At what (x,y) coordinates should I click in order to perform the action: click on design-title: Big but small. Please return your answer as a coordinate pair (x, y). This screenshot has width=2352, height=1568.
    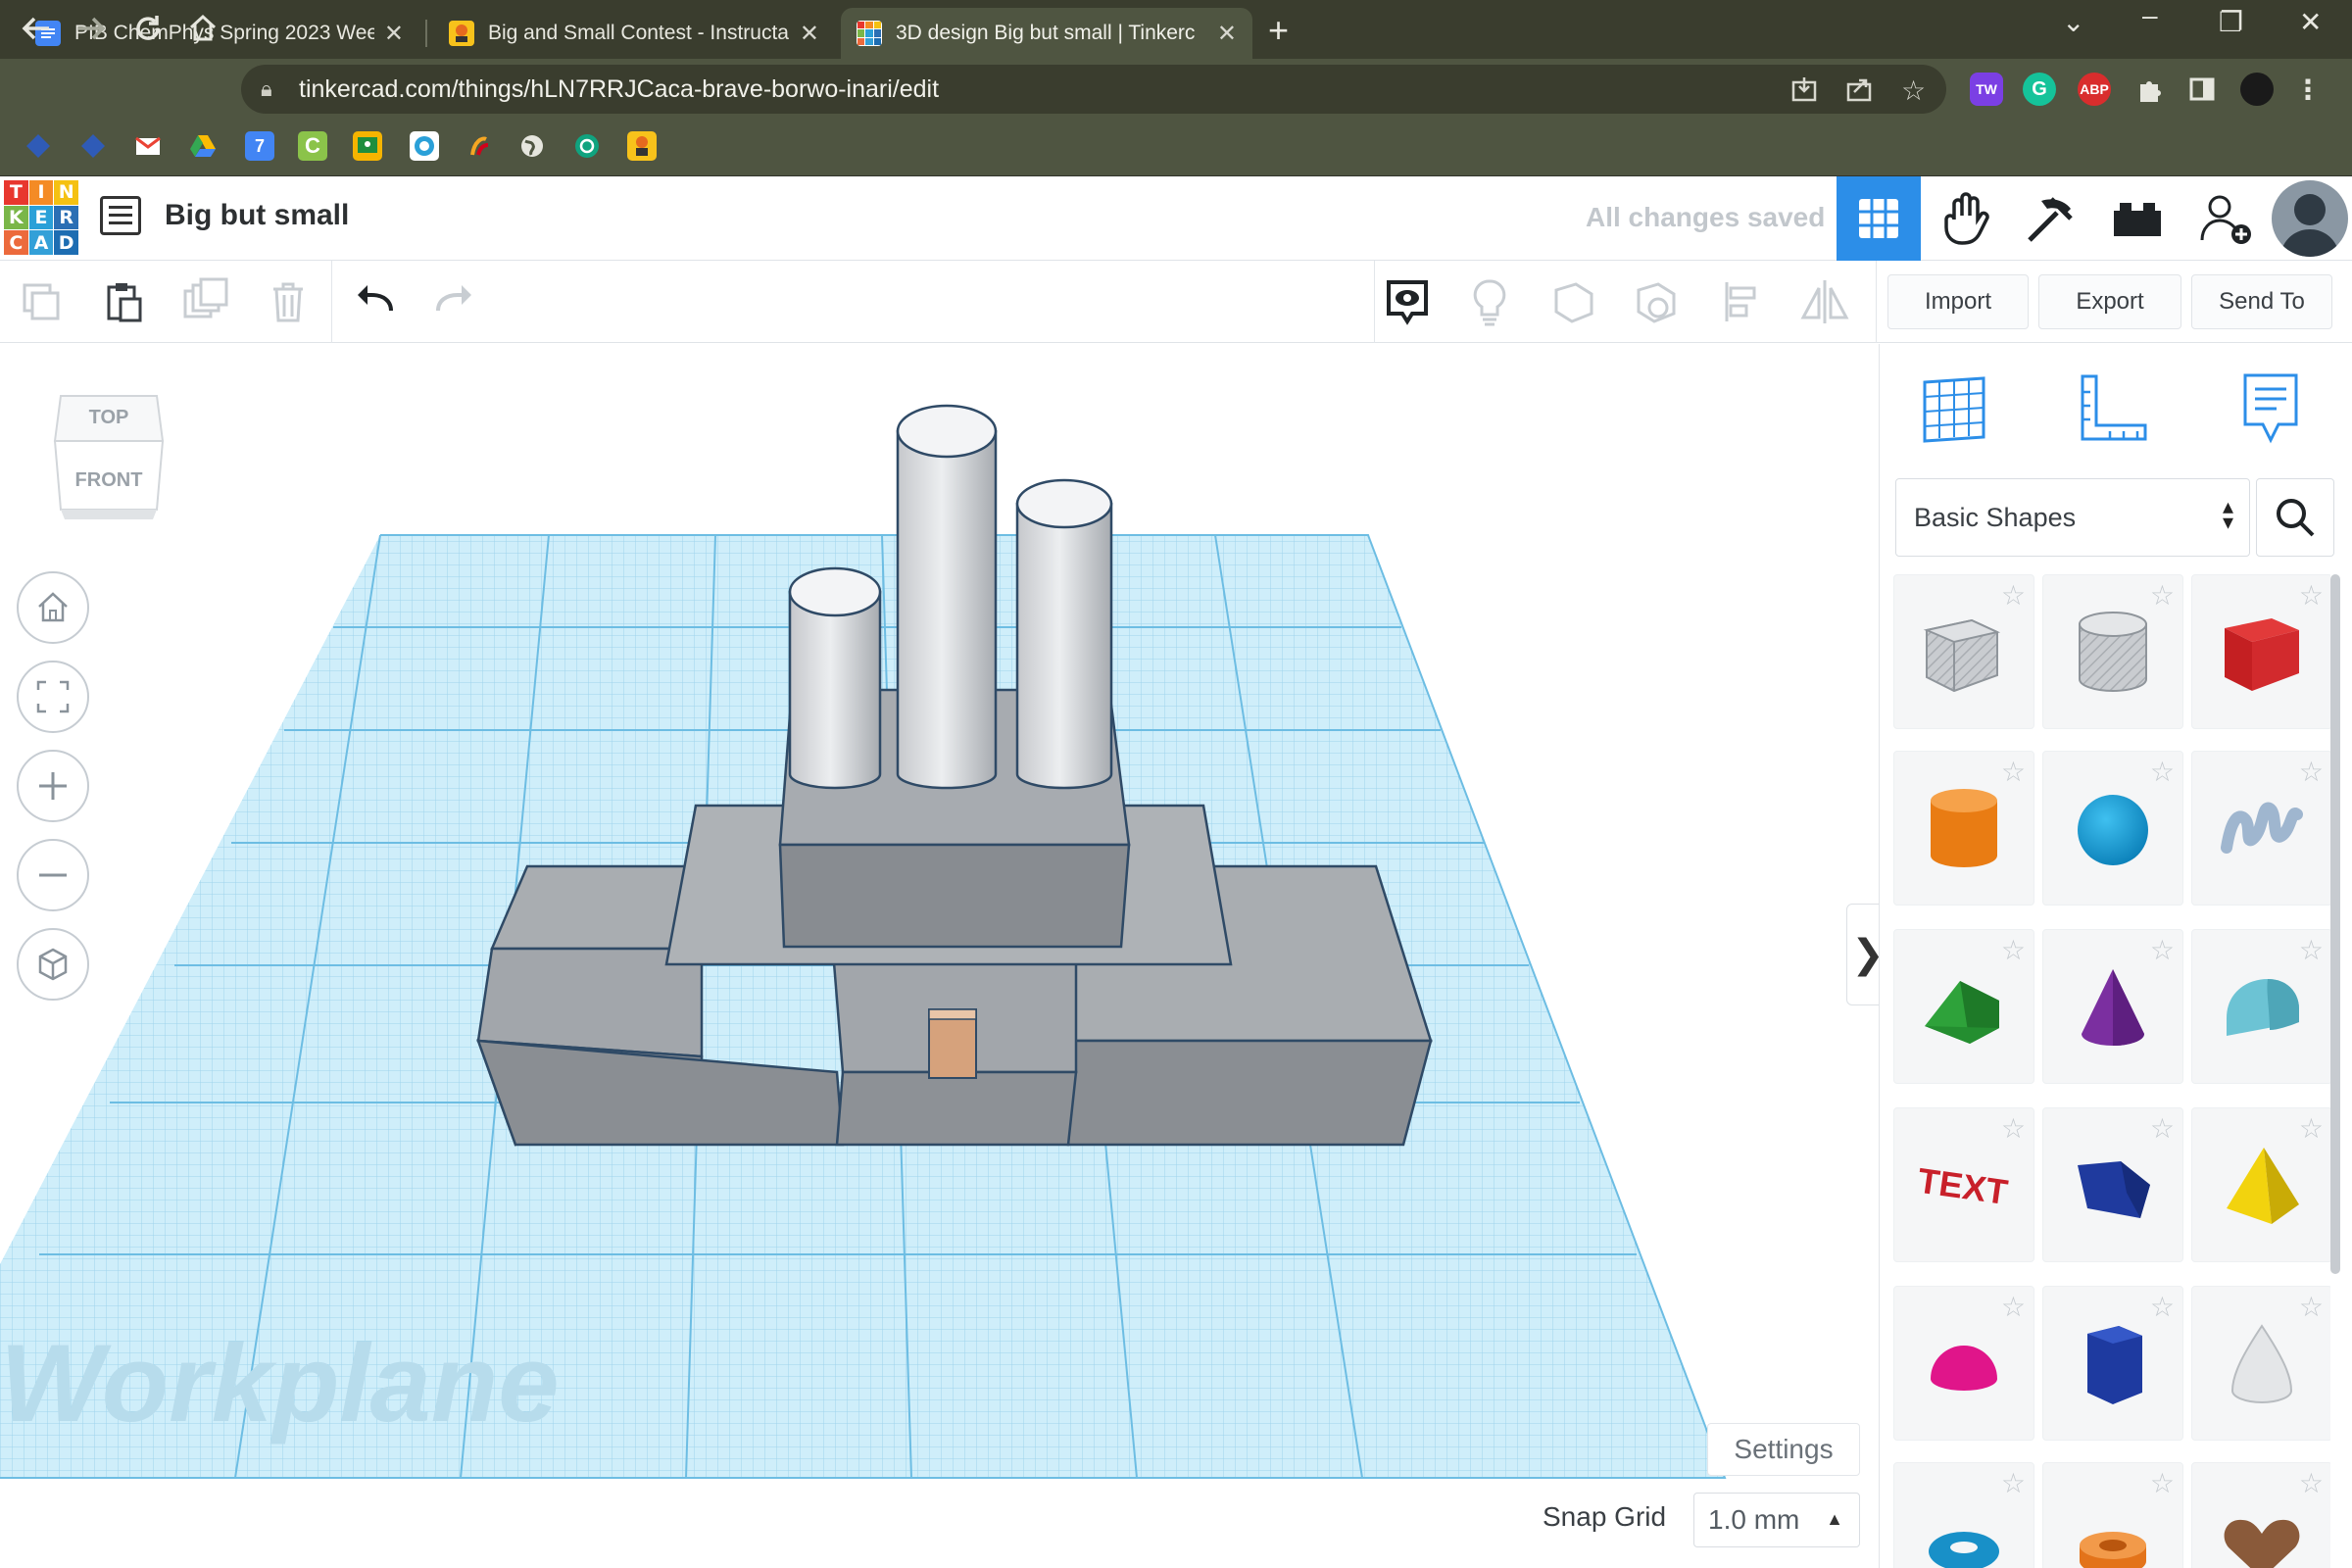
    Looking at the image, I should click on (257, 215).